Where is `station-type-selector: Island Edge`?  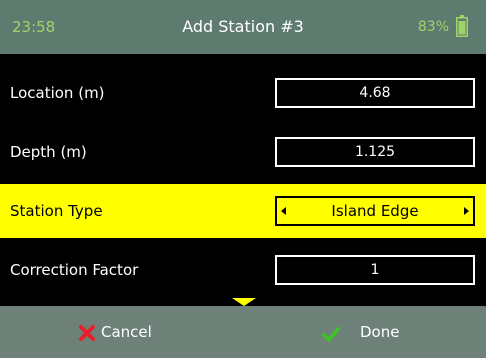
station-type-selector: Island Edge is located at coordinates (375, 211).